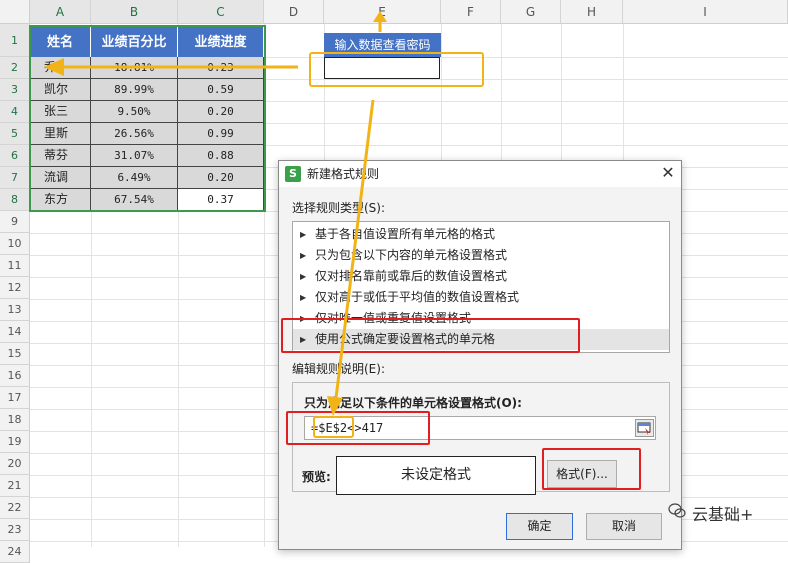 This screenshot has width=788, height=563. Describe the element at coordinates (624, 526) in the screenshot. I see `cancel-button: 取消` at that location.